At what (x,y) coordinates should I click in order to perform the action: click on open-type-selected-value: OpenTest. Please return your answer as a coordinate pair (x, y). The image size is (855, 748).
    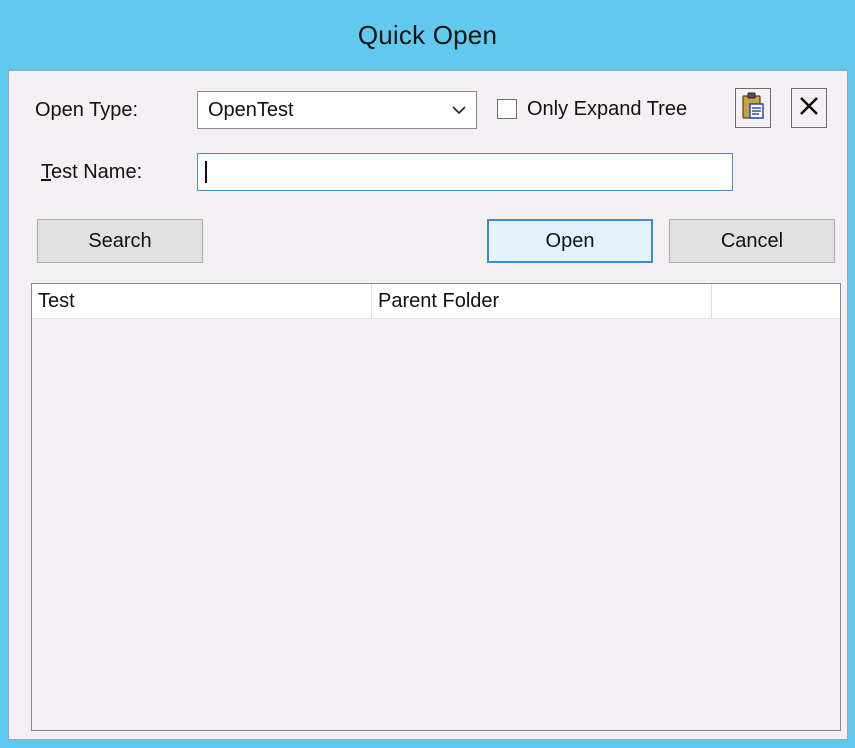
    Looking at the image, I should click on (251, 109).